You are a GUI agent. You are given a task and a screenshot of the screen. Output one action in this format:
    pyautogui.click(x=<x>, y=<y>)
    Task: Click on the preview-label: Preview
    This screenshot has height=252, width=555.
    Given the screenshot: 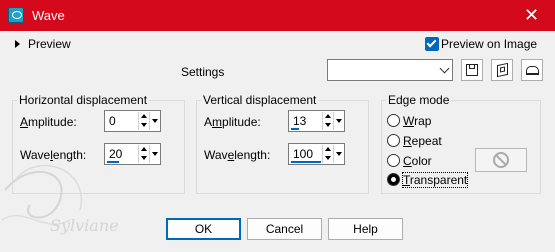 What is the action you would take?
    pyautogui.click(x=49, y=44)
    